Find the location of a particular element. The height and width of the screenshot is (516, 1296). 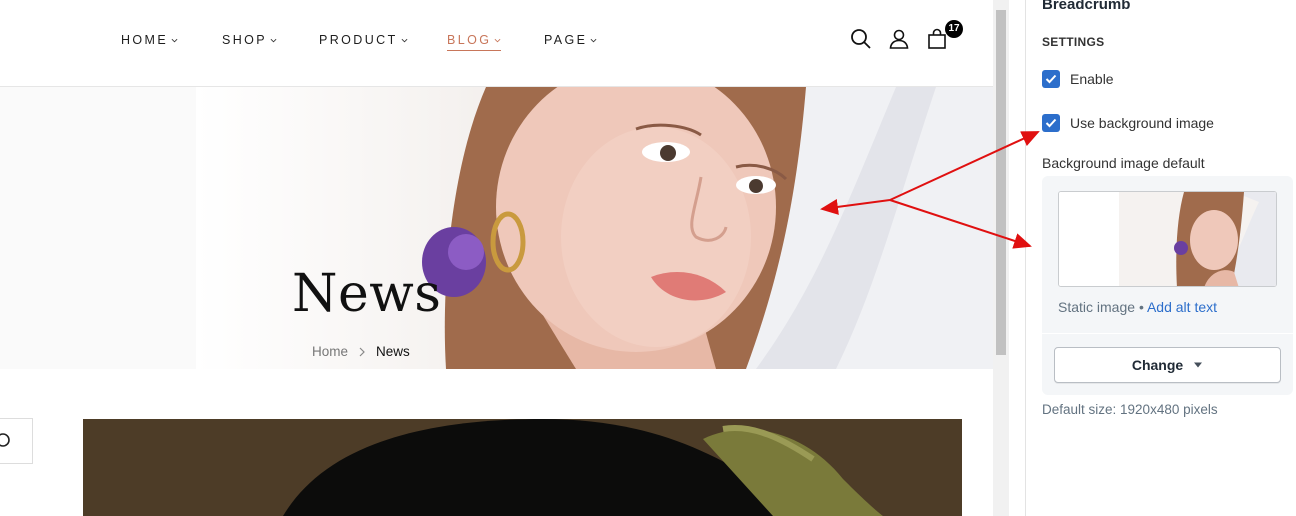

background-image-thumbnail is located at coordinates (1167, 239).